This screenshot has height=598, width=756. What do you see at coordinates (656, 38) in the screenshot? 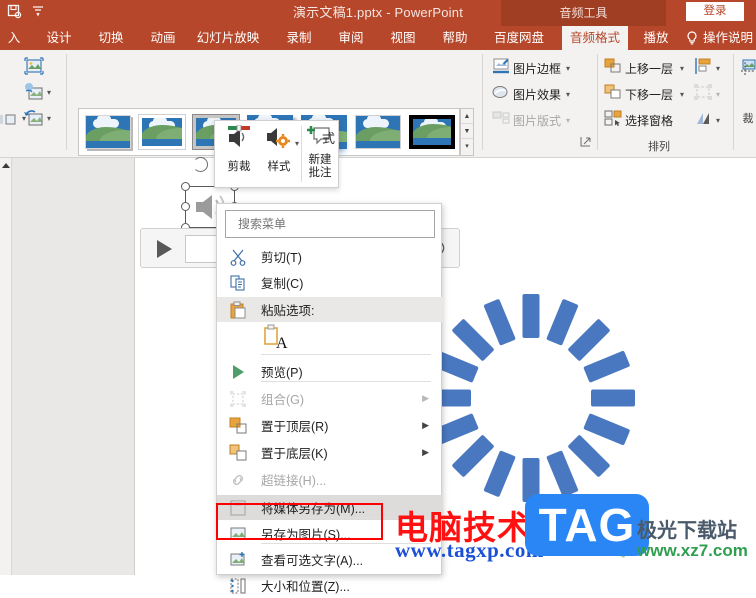
I see `ribbon-tab-11: 播放` at bounding box center [656, 38].